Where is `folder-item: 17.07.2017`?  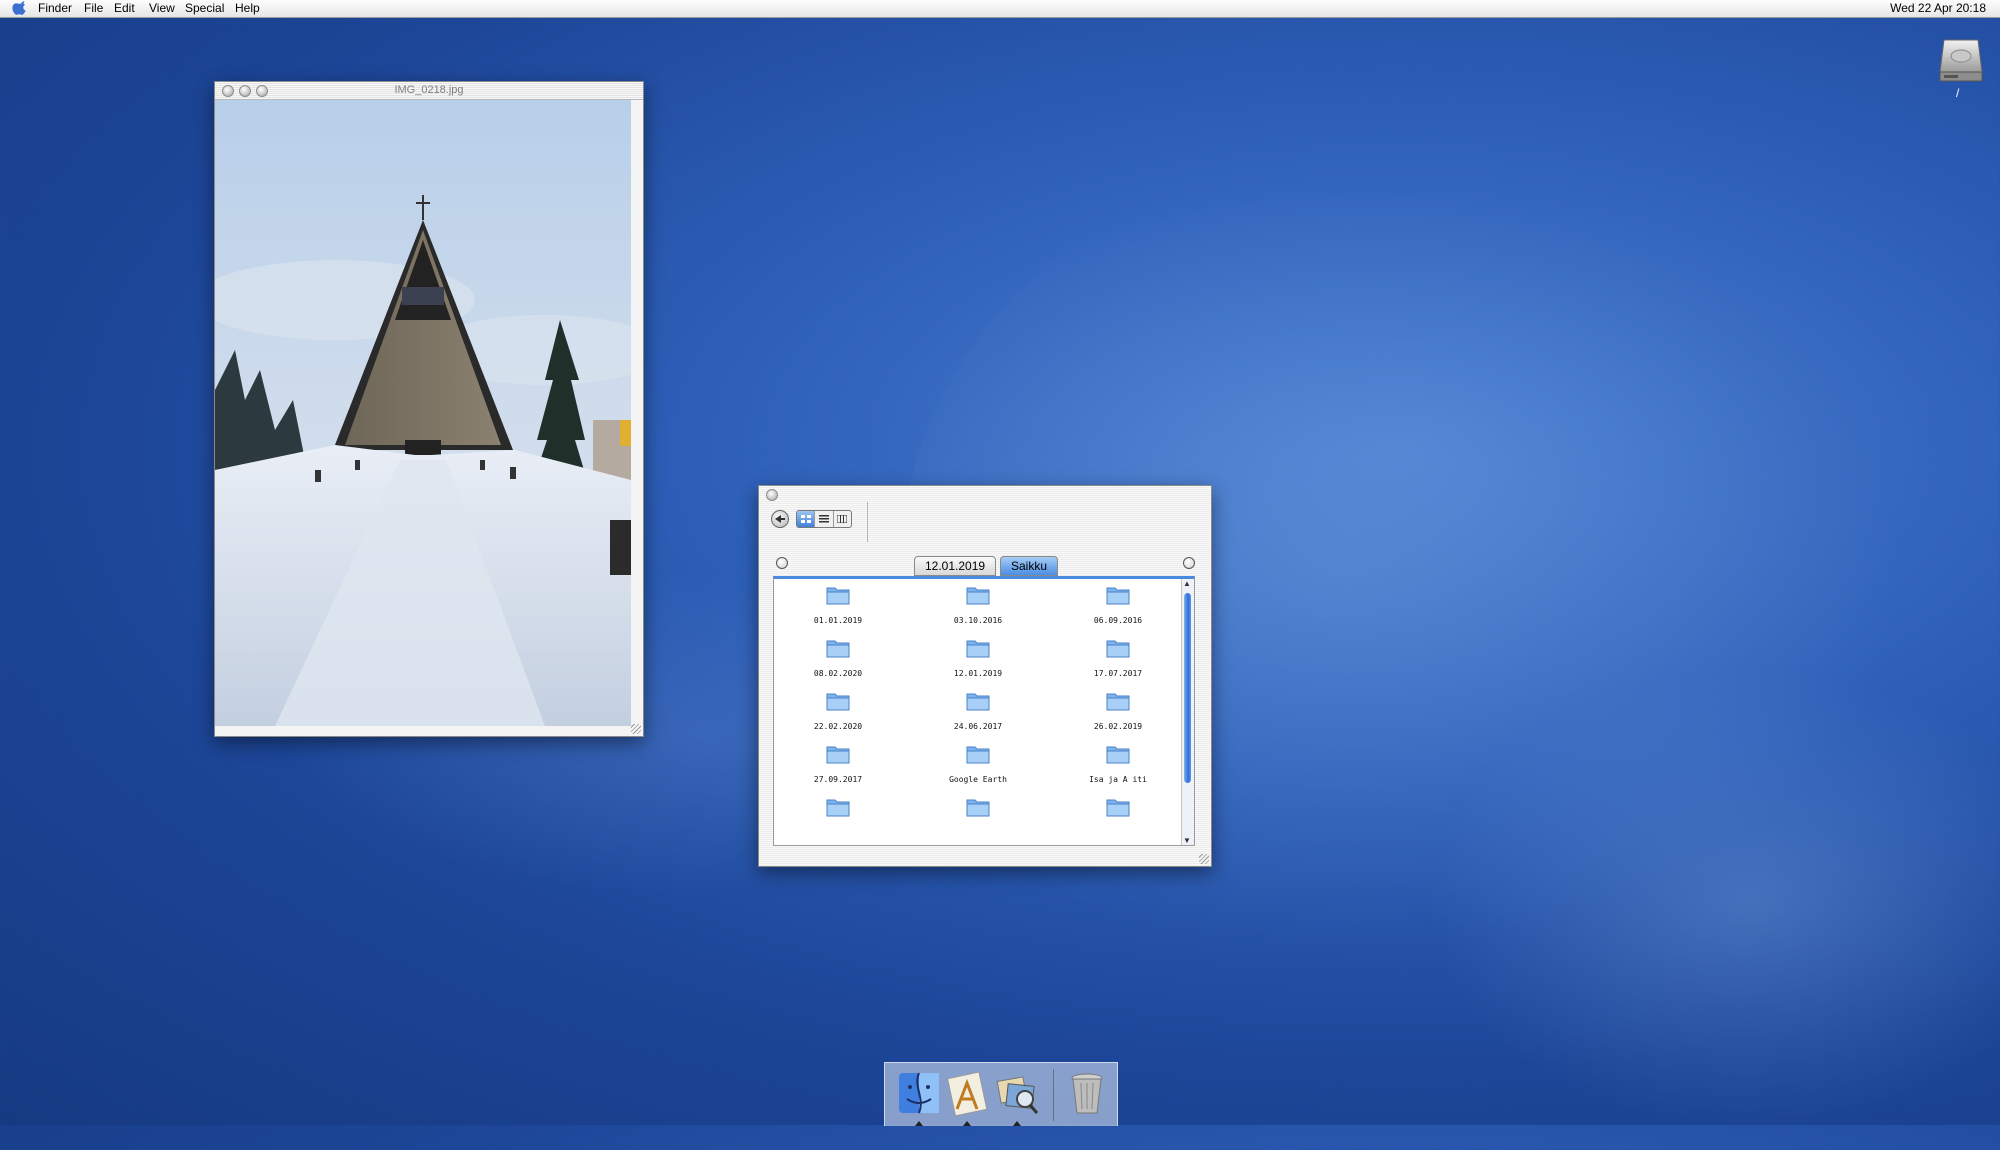
folder-item: 17.07.2017 is located at coordinates (1118, 655).